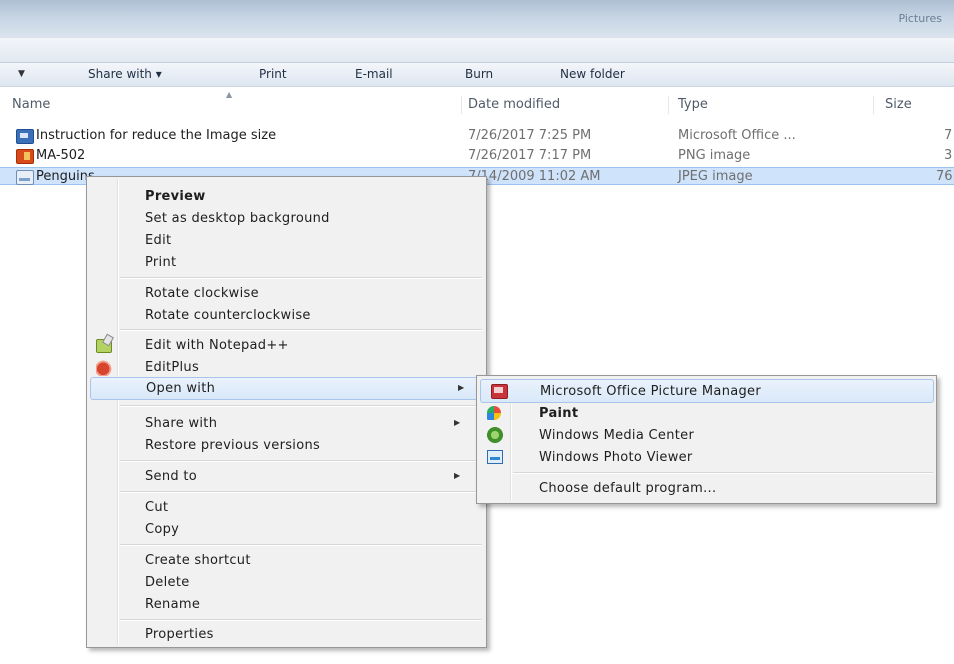 Image resolution: width=954 pixels, height=664 pixels. I want to click on png-image-icon, so click(25, 156).